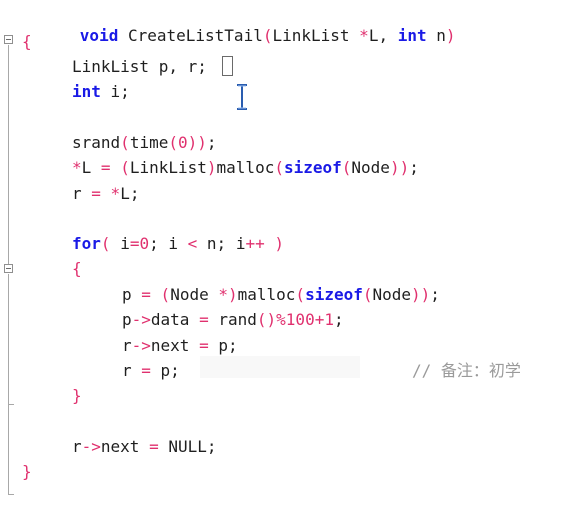  What do you see at coordinates (311, 35) in the screenshot?
I see `type-token: LinkList` at bounding box center [311, 35].